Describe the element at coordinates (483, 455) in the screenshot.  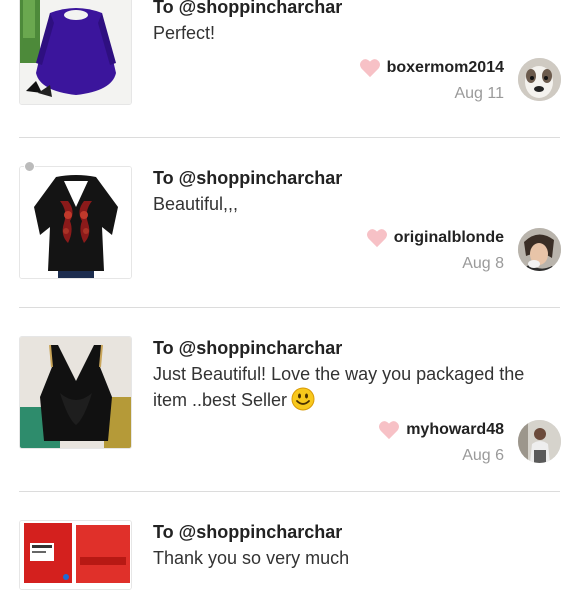
I see `comment-date: Aug 6` at that location.